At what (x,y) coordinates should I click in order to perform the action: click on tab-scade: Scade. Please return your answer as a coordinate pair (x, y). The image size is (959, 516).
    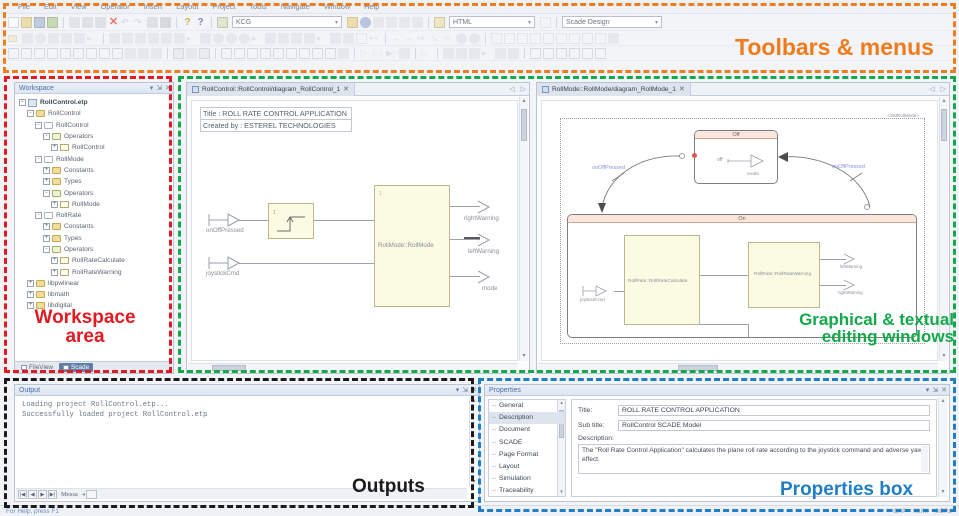
    Looking at the image, I should click on (76, 367).